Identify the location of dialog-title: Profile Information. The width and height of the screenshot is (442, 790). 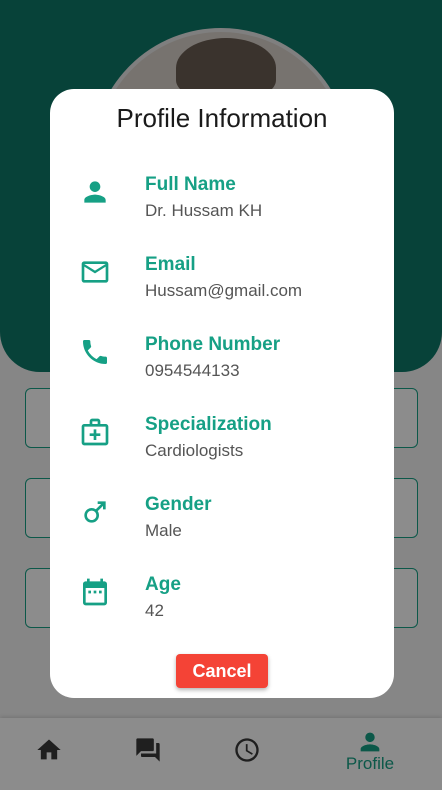
(222, 118).